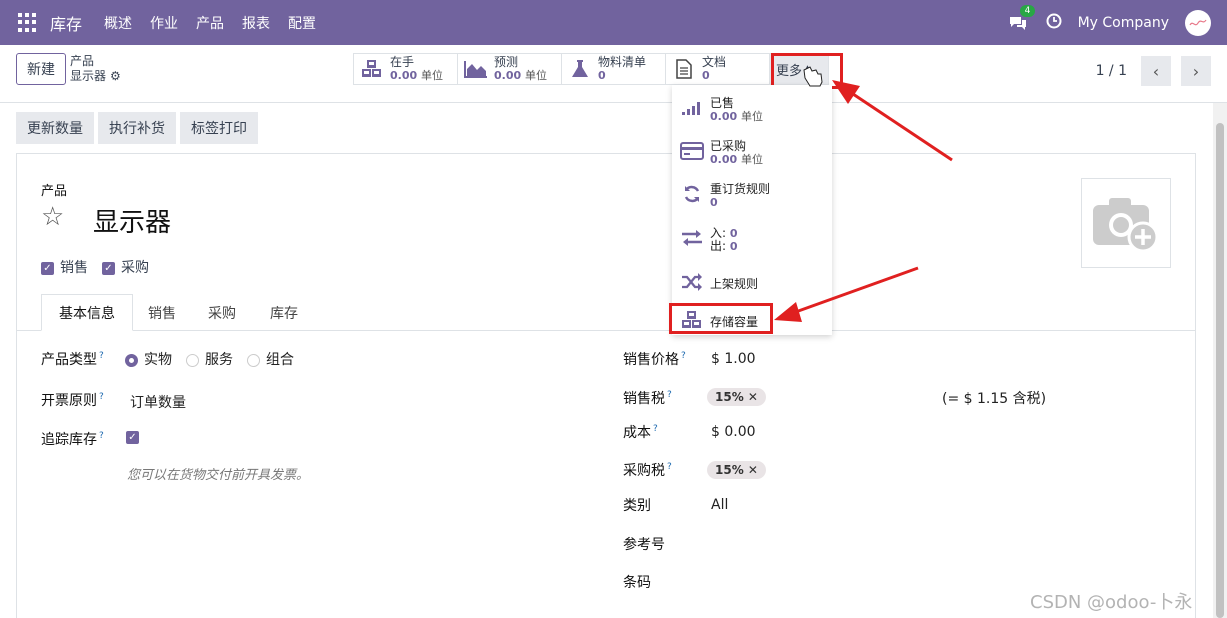  Describe the element at coordinates (54, 191) in the screenshot. I see `product-caption: 产品` at that location.